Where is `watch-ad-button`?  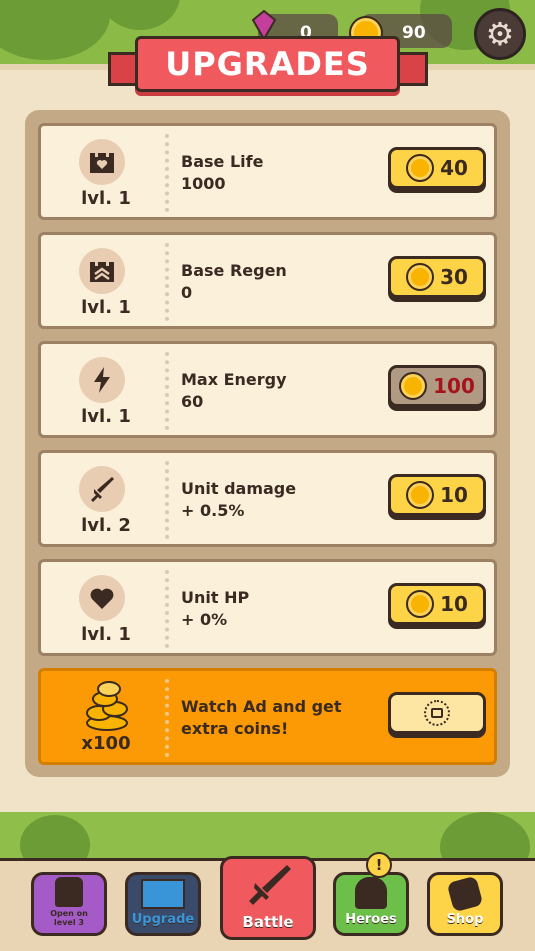 watch-ad-button is located at coordinates (437, 713).